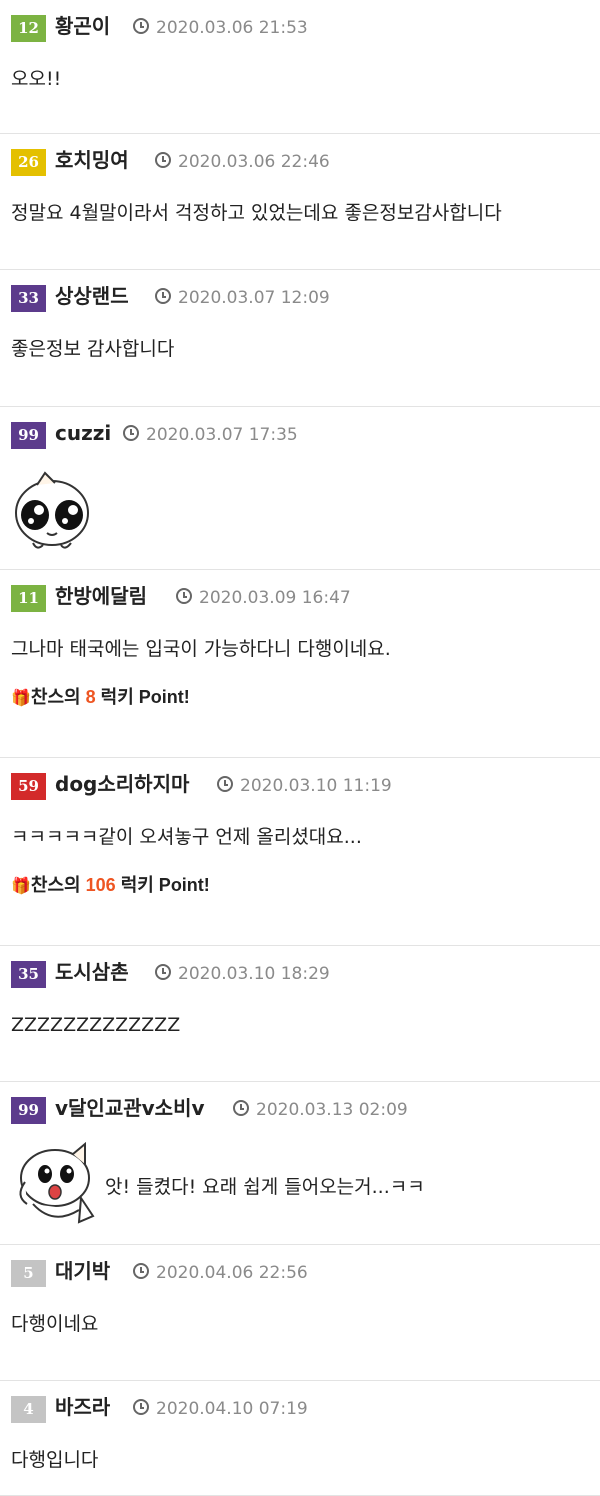 The width and height of the screenshot is (600, 1496). What do you see at coordinates (122, 784) in the screenshot?
I see `author-nickname: dog소리하지마` at bounding box center [122, 784].